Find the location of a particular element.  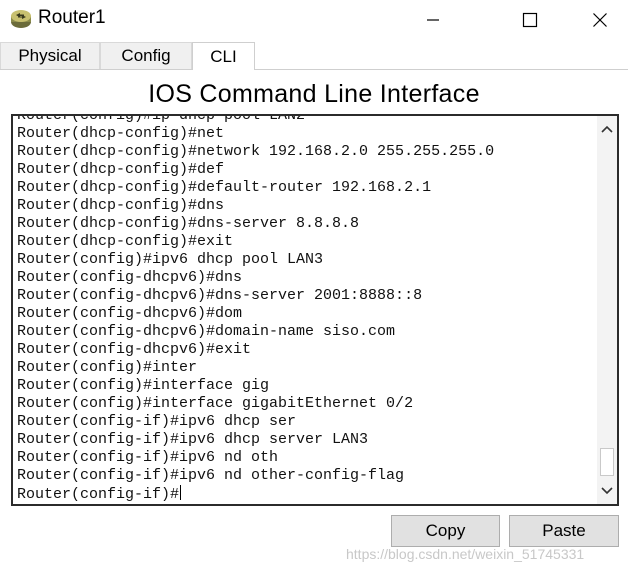

terminal-line: Router(config-if)#ipv6 nd oth is located at coordinates (255, 458).